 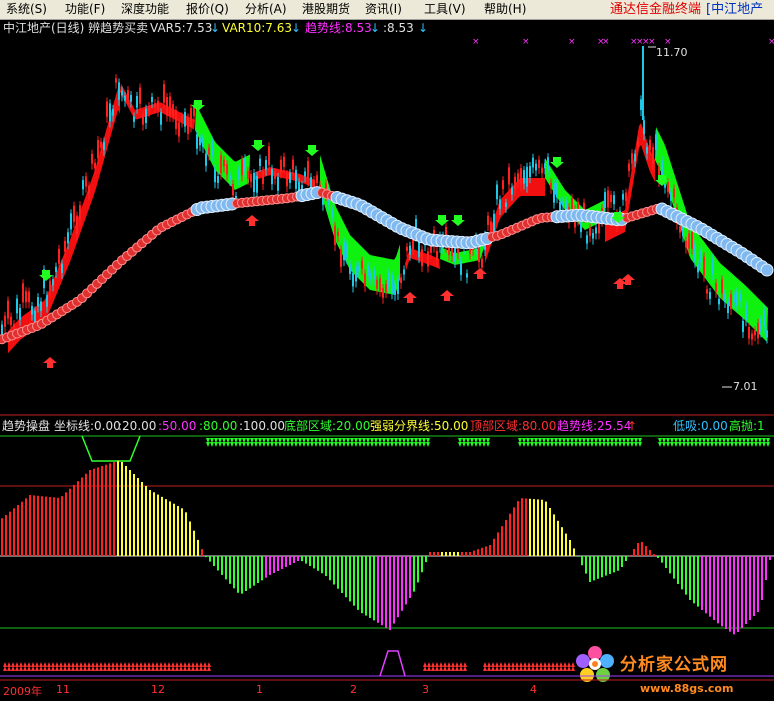 What do you see at coordinates (383, 9) in the screenshot?
I see `menu-info: 资讯(I)` at bounding box center [383, 9].